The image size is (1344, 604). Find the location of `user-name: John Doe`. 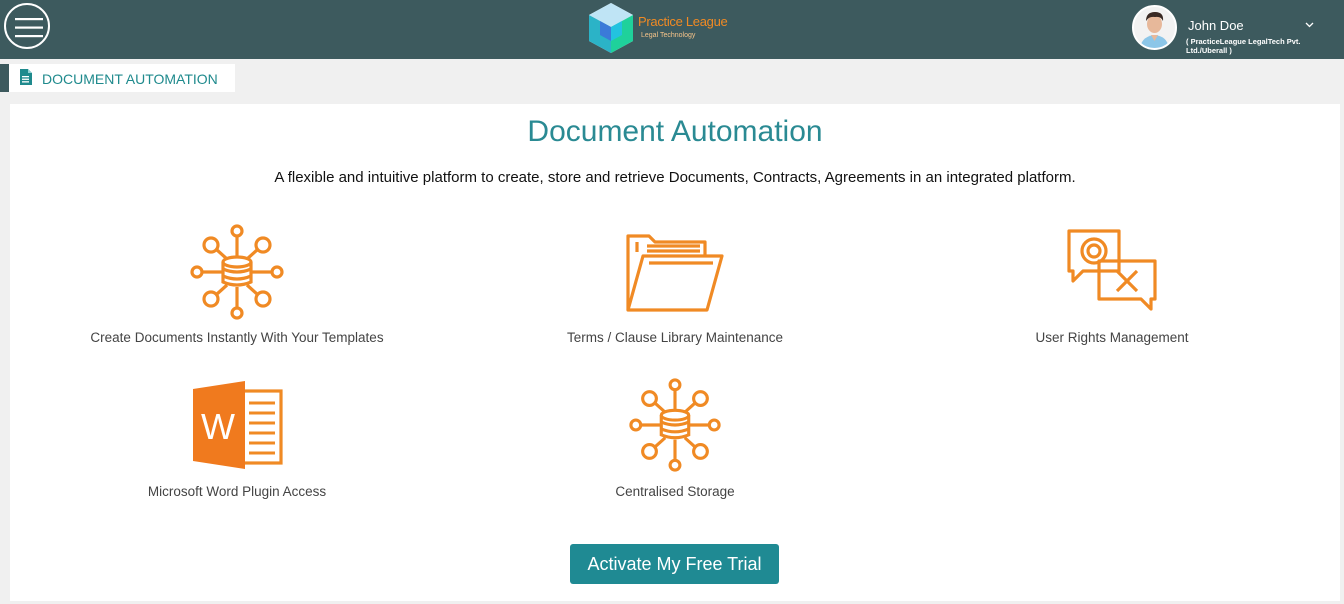

user-name: John Doe is located at coordinates (1216, 25).